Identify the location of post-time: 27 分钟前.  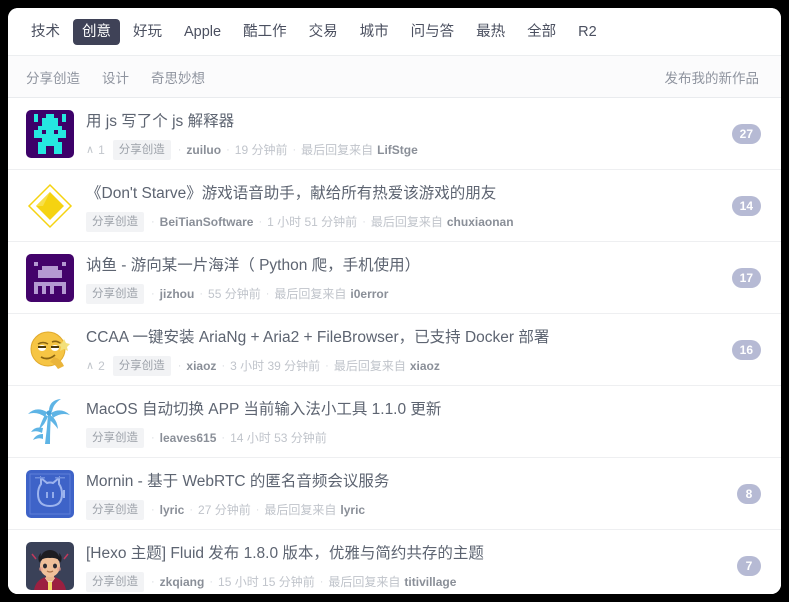
(224, 510).